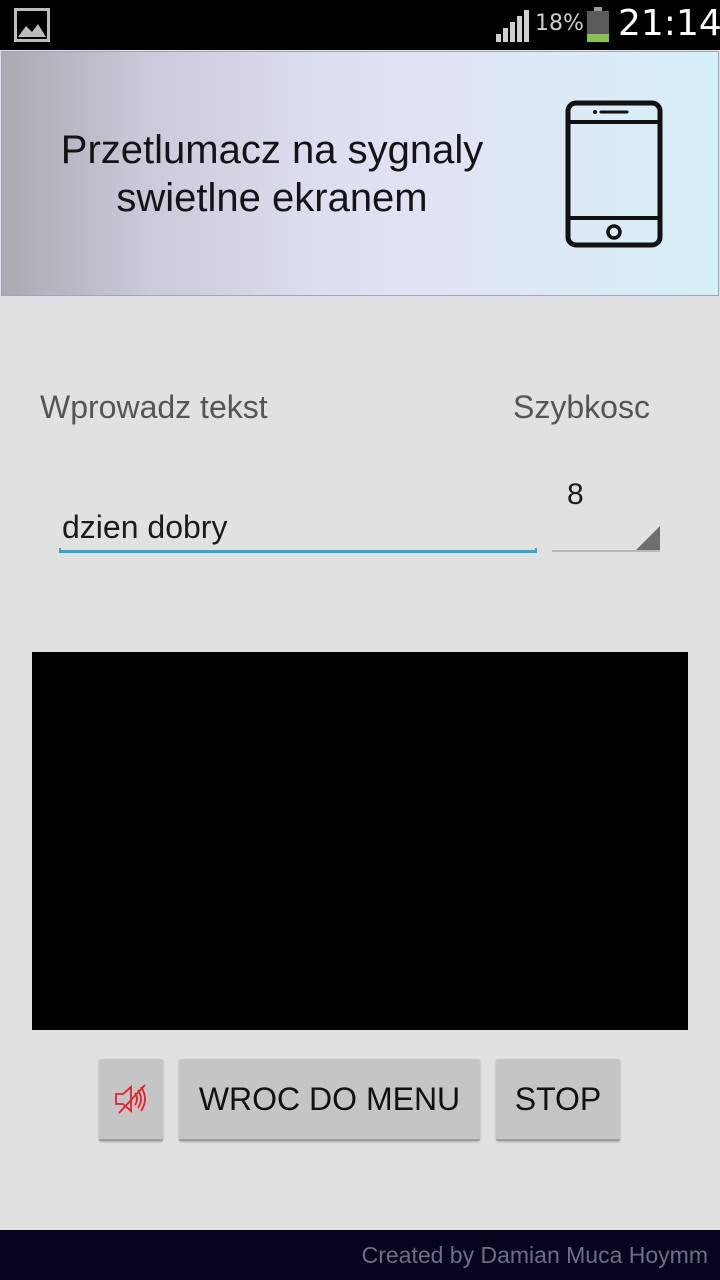 Image resolution: width=720 pixels, height=1280 pixels. I want to click on sound-toggle-button, so click(131, 1100).